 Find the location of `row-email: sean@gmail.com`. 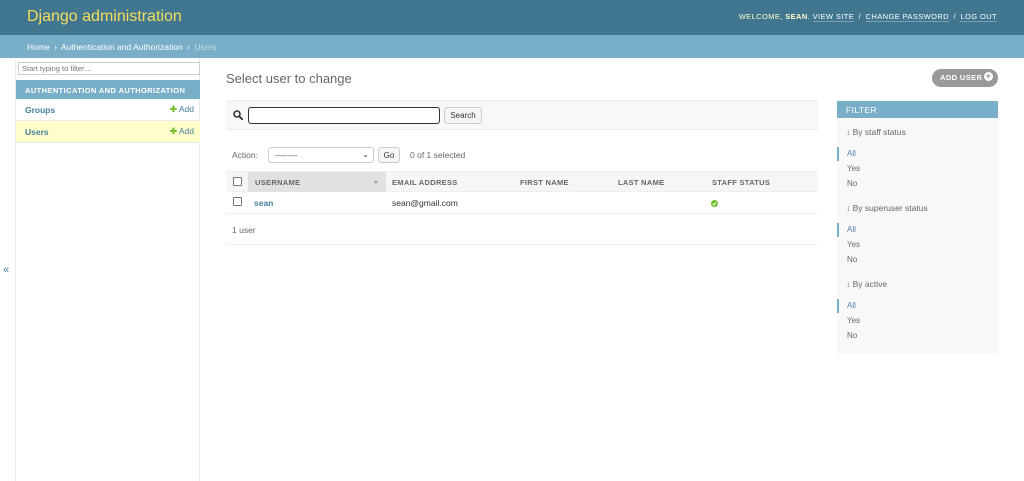

row-email: sean@gmail.com is located at coordinates (425, 203).